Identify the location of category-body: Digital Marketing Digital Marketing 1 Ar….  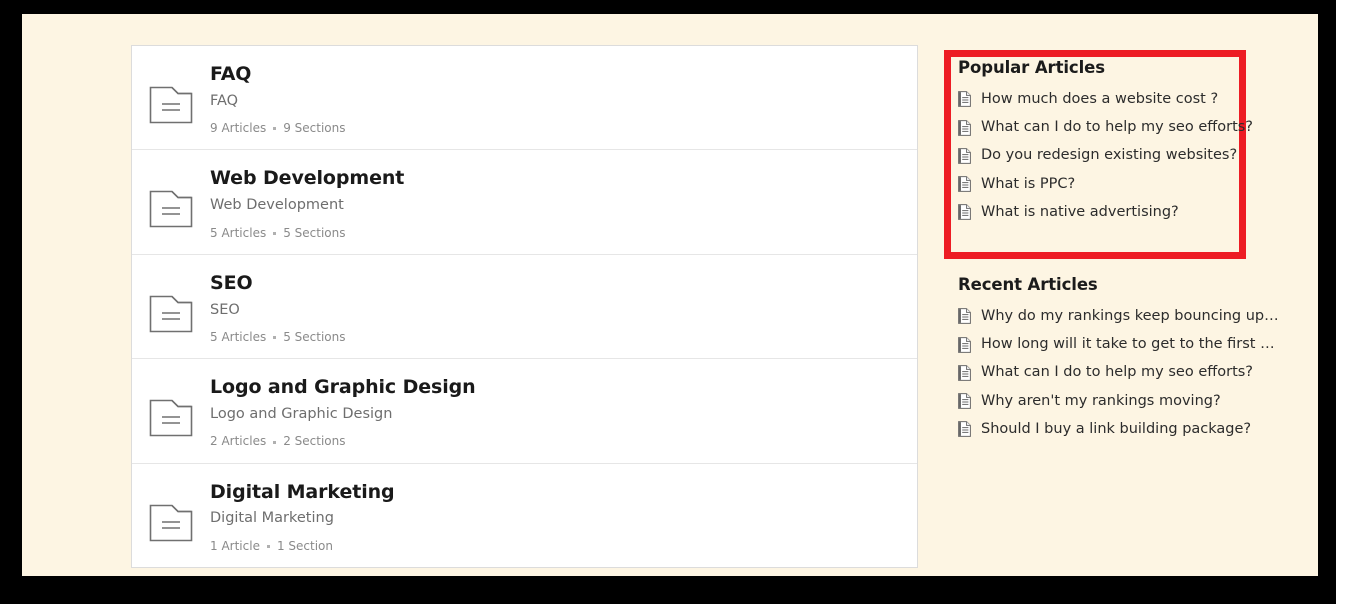
(563, 516).